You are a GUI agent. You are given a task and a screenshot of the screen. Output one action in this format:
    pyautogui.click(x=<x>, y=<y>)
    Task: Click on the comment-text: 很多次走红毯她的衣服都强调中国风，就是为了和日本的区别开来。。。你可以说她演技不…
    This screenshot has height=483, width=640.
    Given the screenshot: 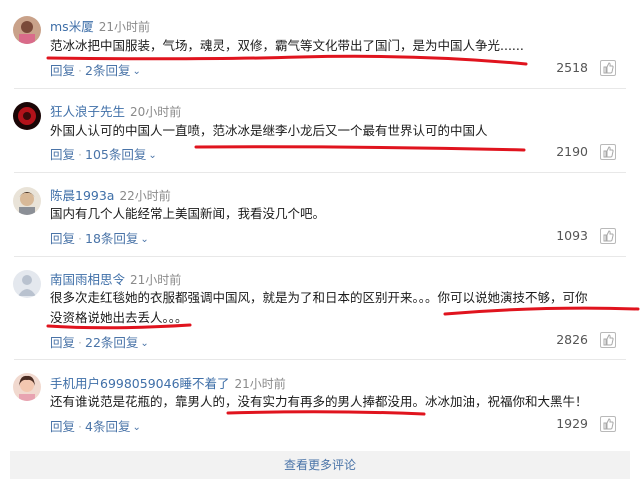 What is the action you would take?
    pyautogui.click(x=319, y=297)
    